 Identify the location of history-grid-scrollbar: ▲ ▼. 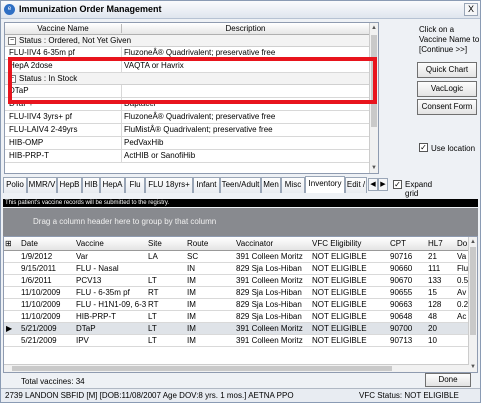
(472, 304).